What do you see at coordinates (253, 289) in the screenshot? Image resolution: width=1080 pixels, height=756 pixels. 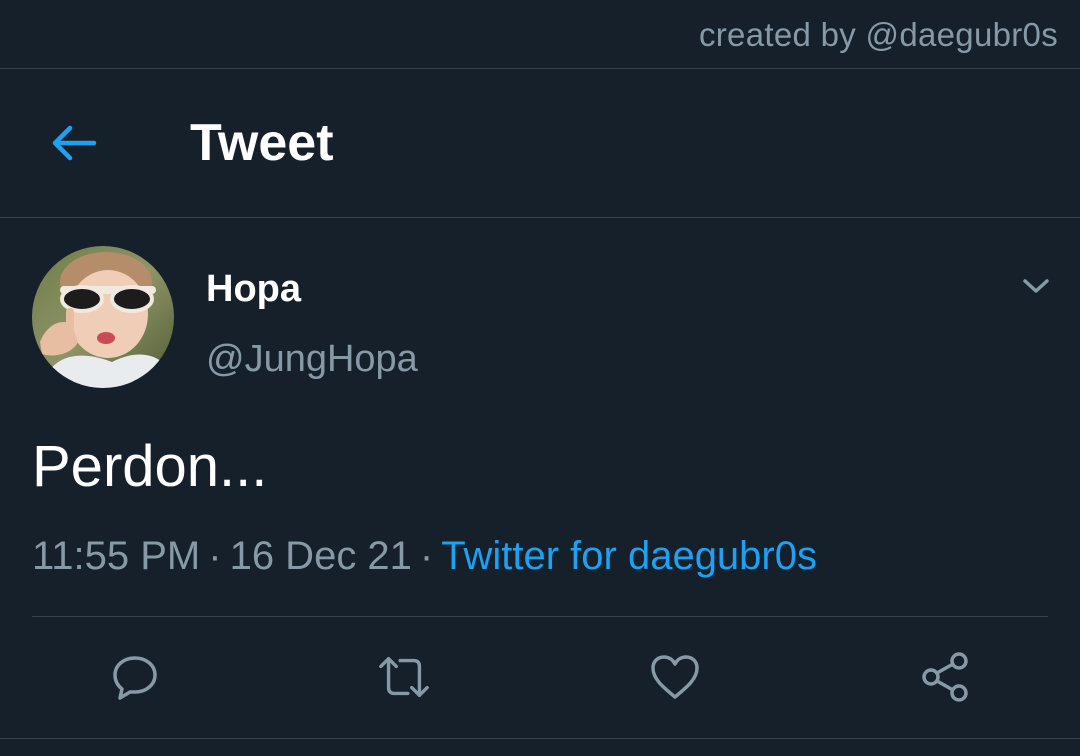 I see `display-name: Hopa` at bounding box center [253, 289].